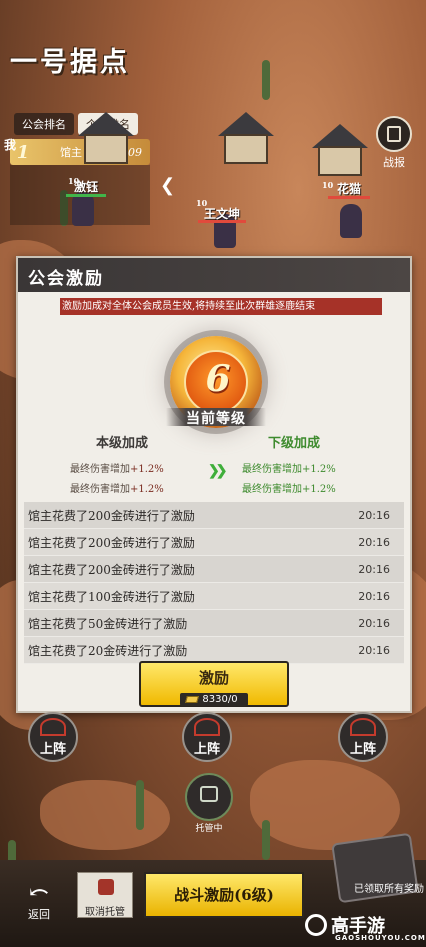 The width and height of the screenshot is (426, 947). Describe the element at coordinates (218, 379) in the screenshot. I see `current-level-number: 6` at that location.